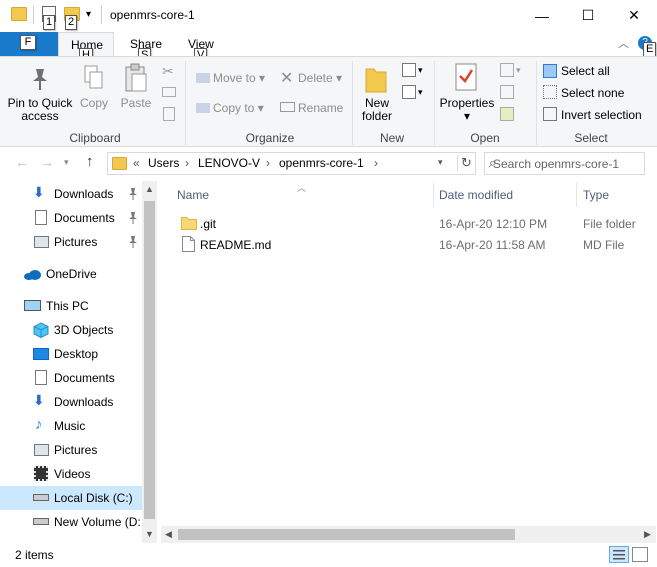 This screenshot has height=567, width=657. What do you see at coordinates (41, 521) in the screenshot?
I see `drive-icon` at bounding box center [41, 521].